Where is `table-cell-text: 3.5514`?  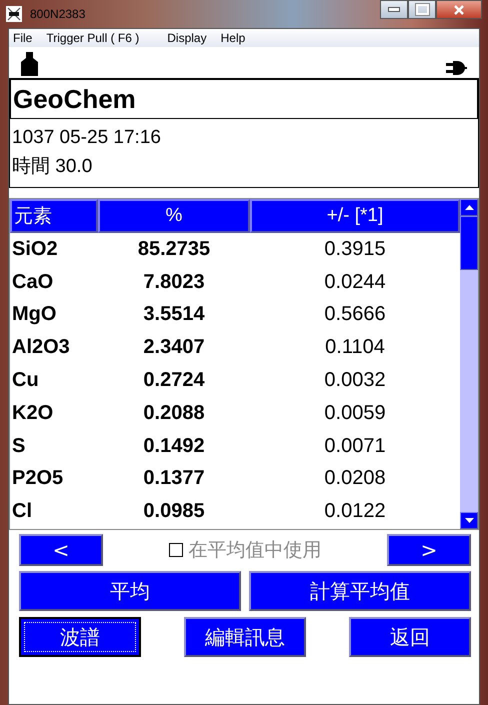
table-cell-text: 3.5514 is located at coordinates (174, 314).